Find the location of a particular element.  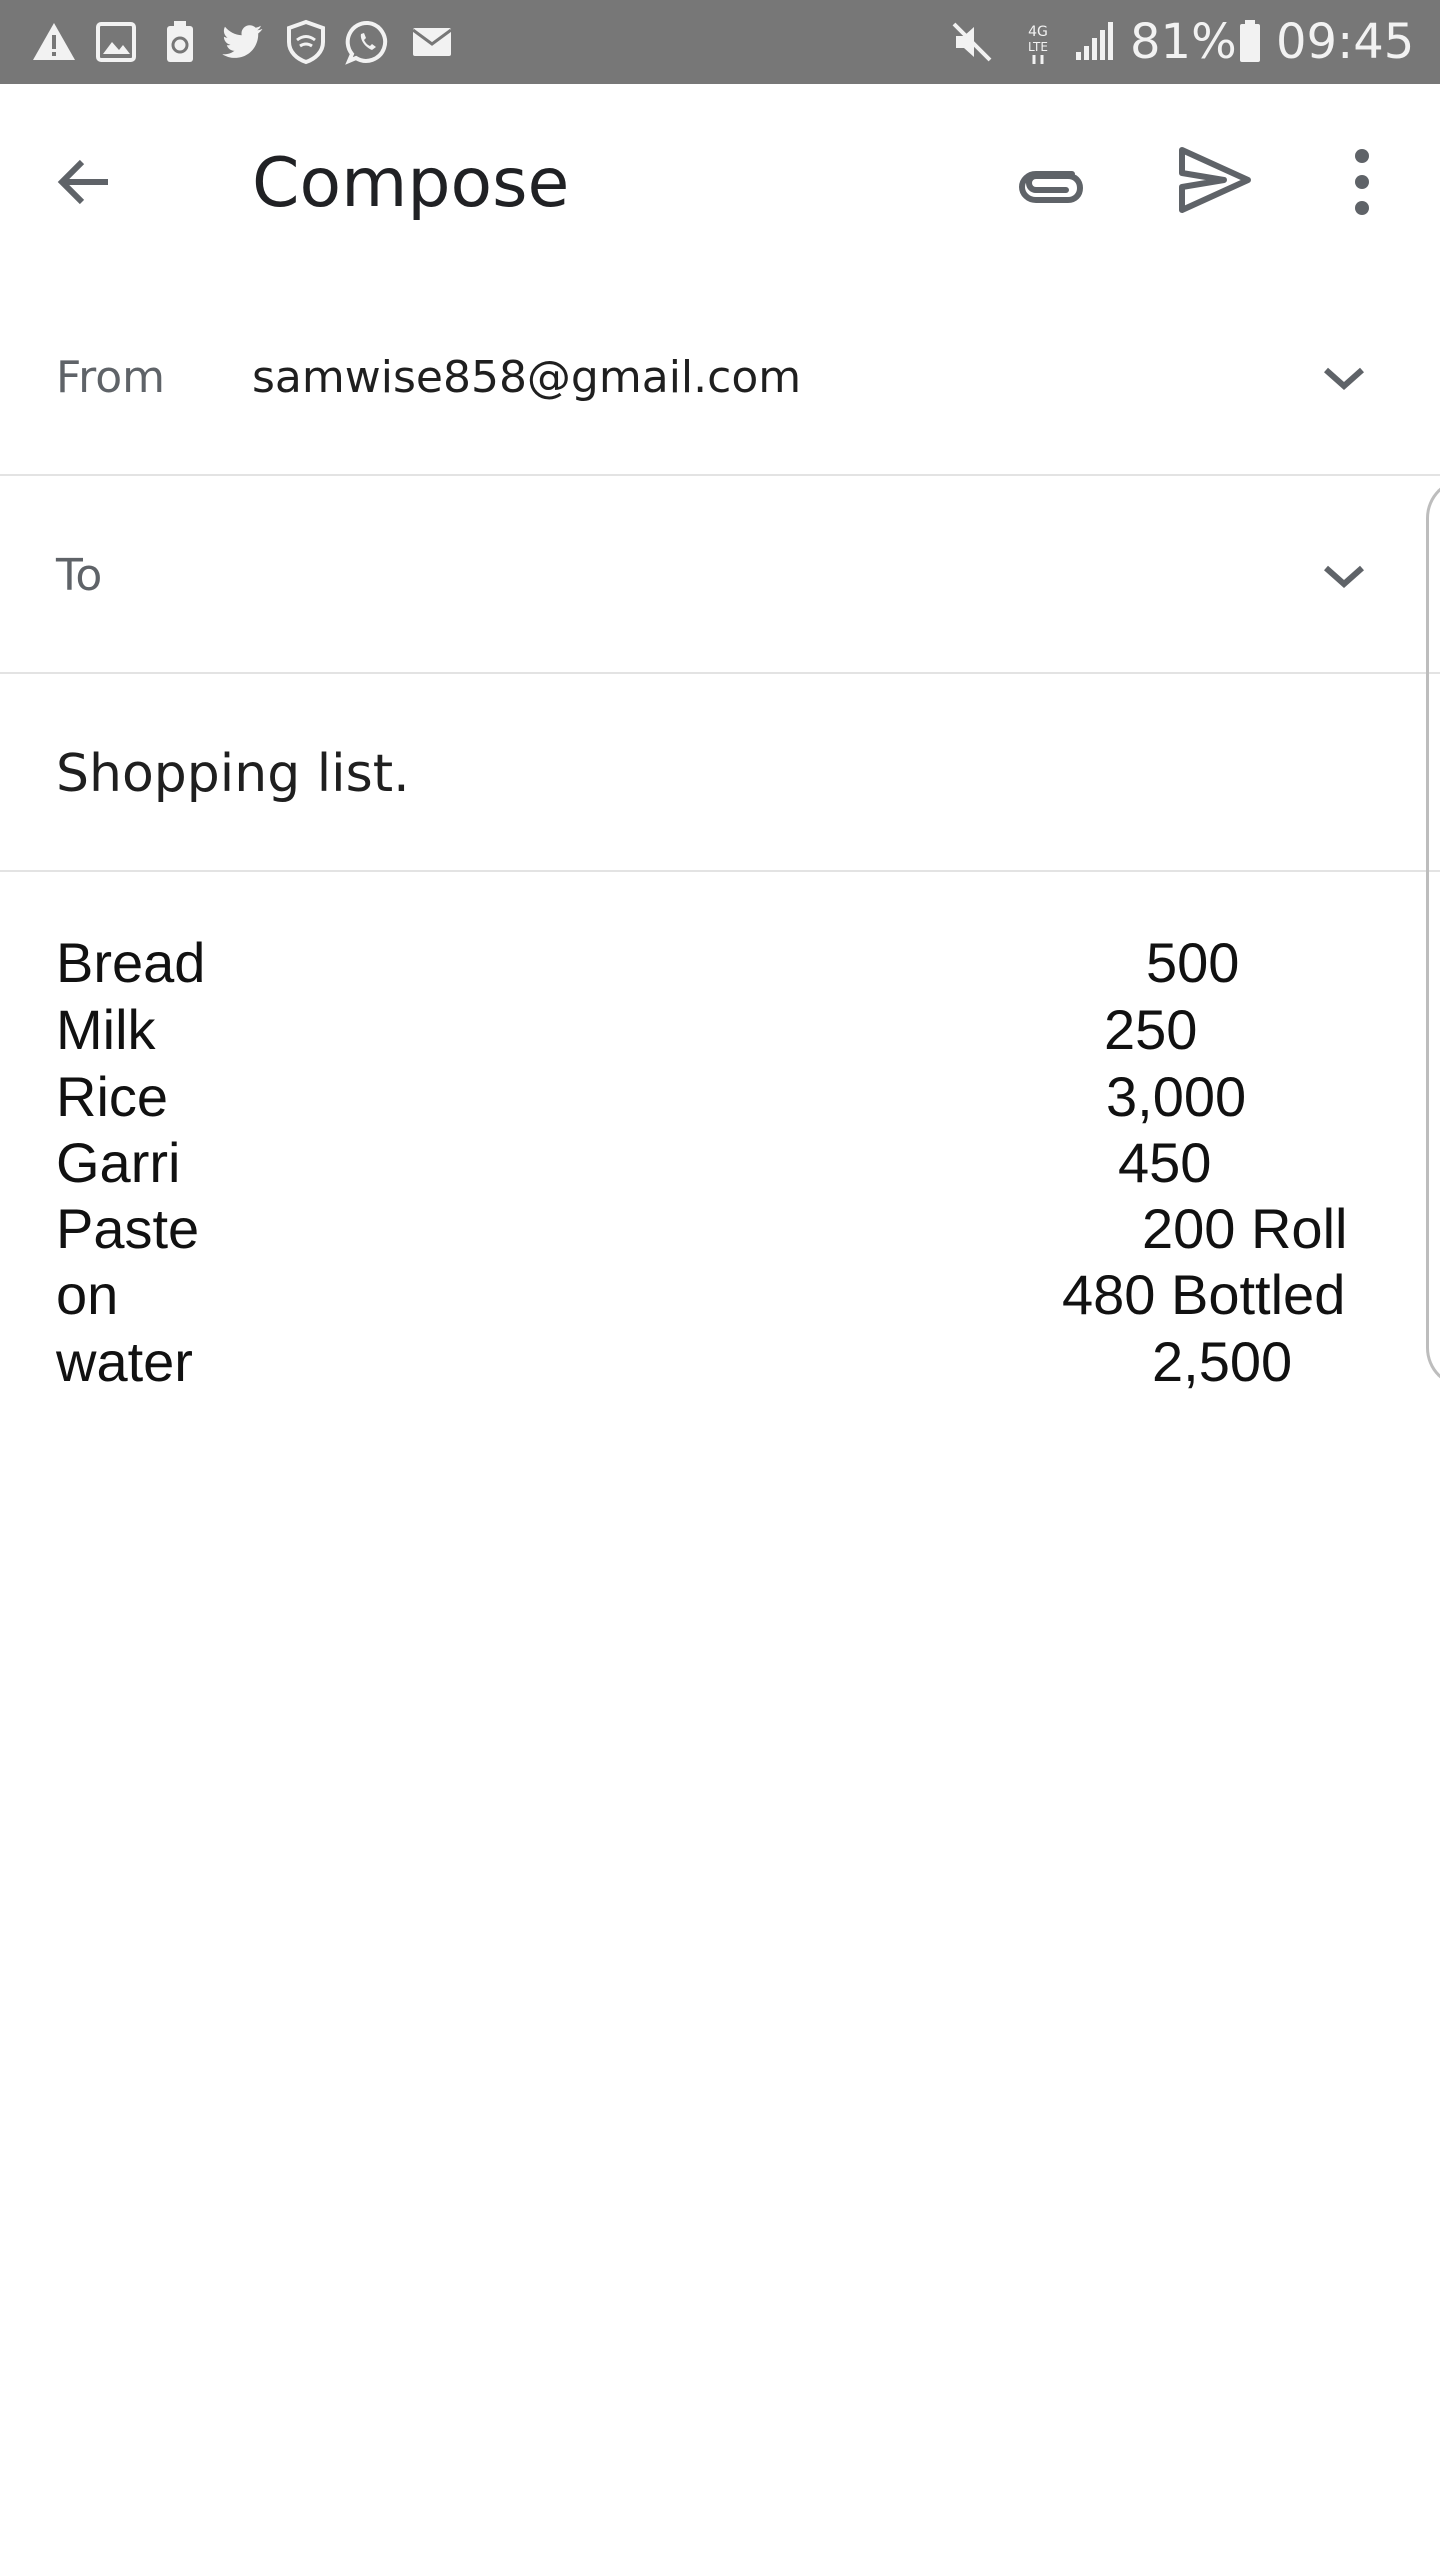

to-label: To is located at coordinates (79, 575).